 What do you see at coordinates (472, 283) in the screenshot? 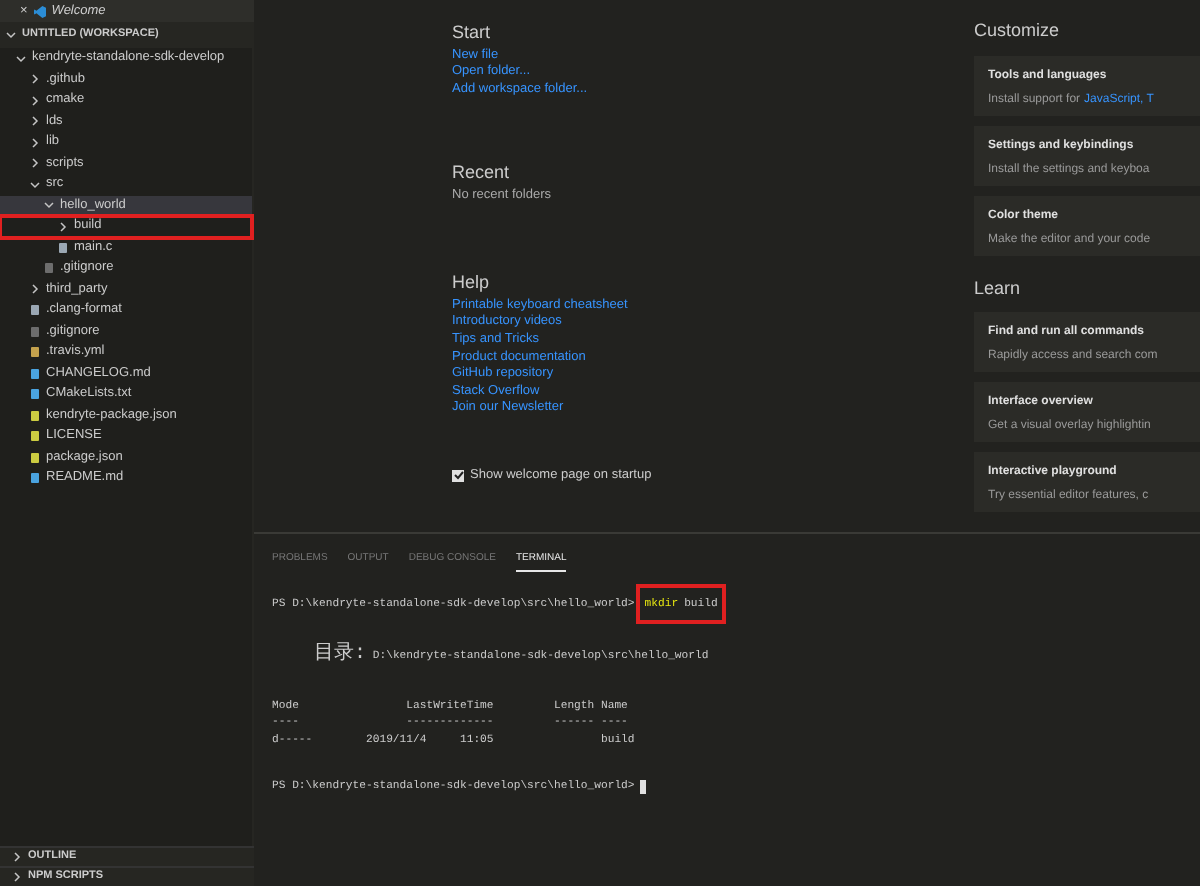
I see `section-title: Help` at bounding box center [472, 283].